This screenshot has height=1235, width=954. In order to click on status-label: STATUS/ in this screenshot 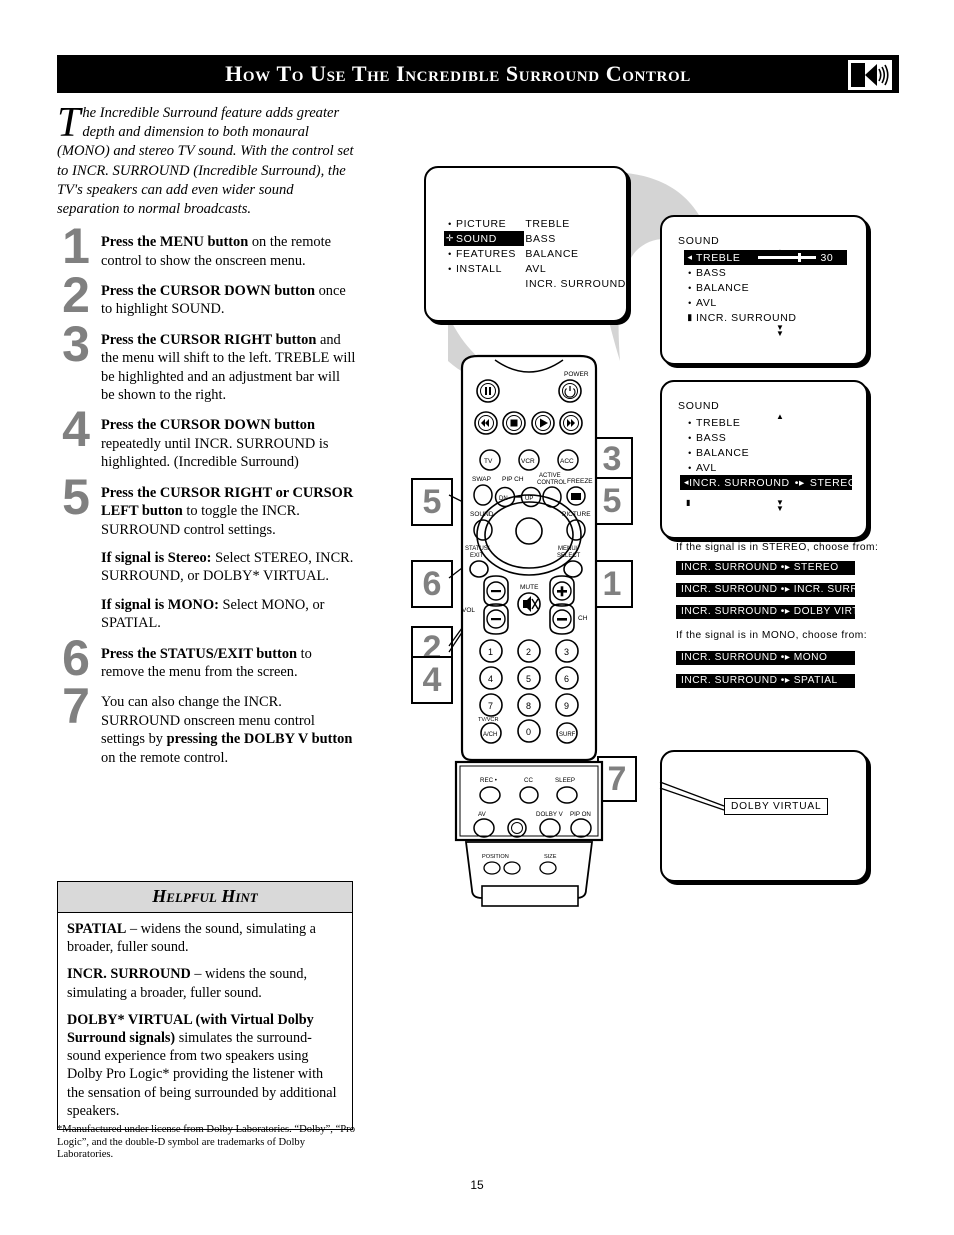, I will do `click(477, 549)`.